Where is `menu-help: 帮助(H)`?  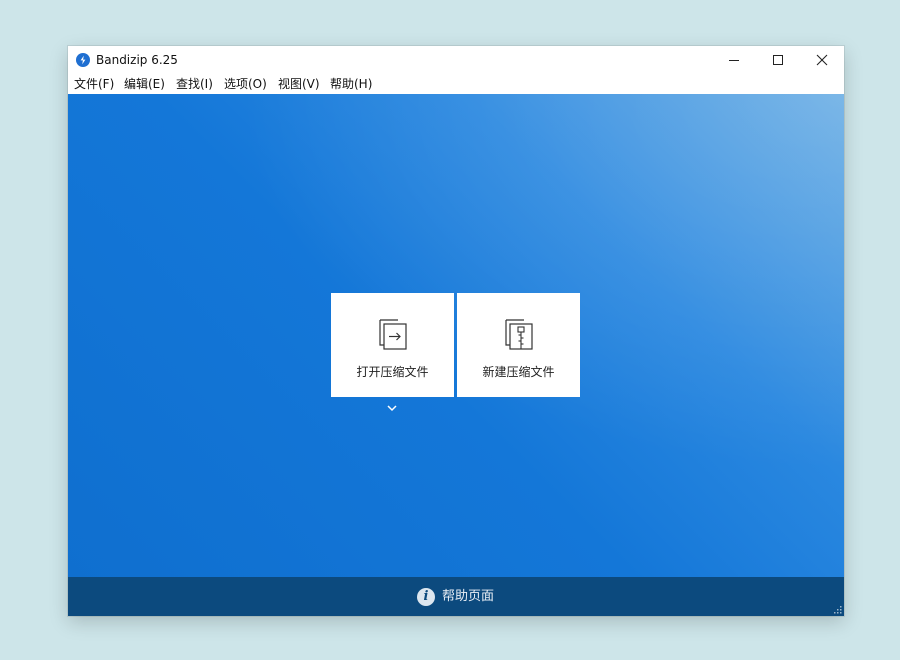
menu-help: 帮助(H) is located at coordinates (351, 84).